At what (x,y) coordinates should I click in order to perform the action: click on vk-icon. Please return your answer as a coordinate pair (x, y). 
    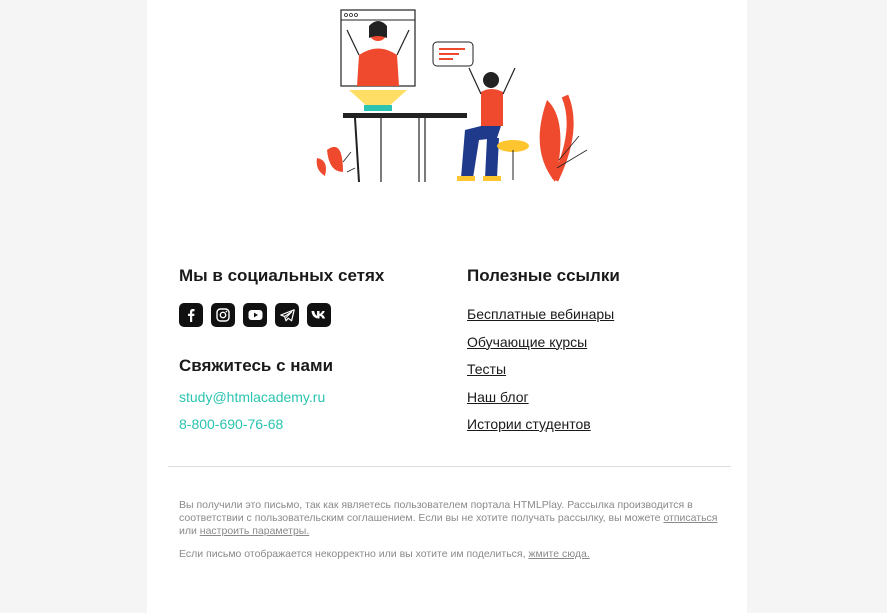
    Looking at the image, I should click on (319, 315).